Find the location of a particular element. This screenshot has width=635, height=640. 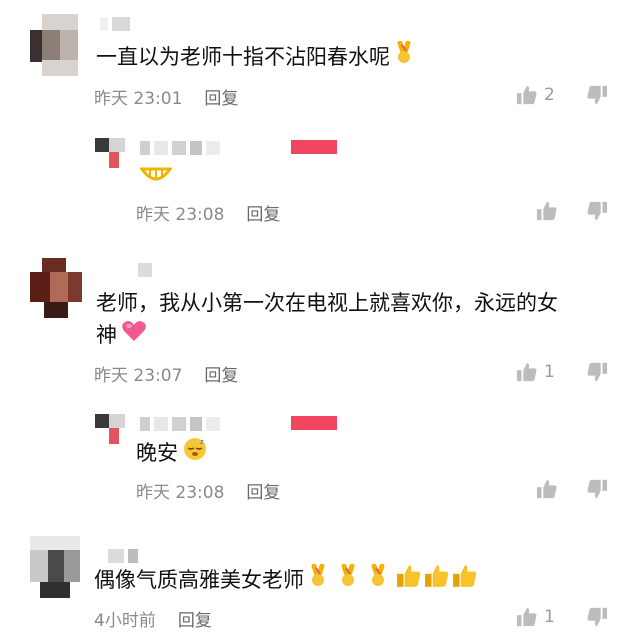

comment-text-line2: 神 is located at coordinates (121, 335).